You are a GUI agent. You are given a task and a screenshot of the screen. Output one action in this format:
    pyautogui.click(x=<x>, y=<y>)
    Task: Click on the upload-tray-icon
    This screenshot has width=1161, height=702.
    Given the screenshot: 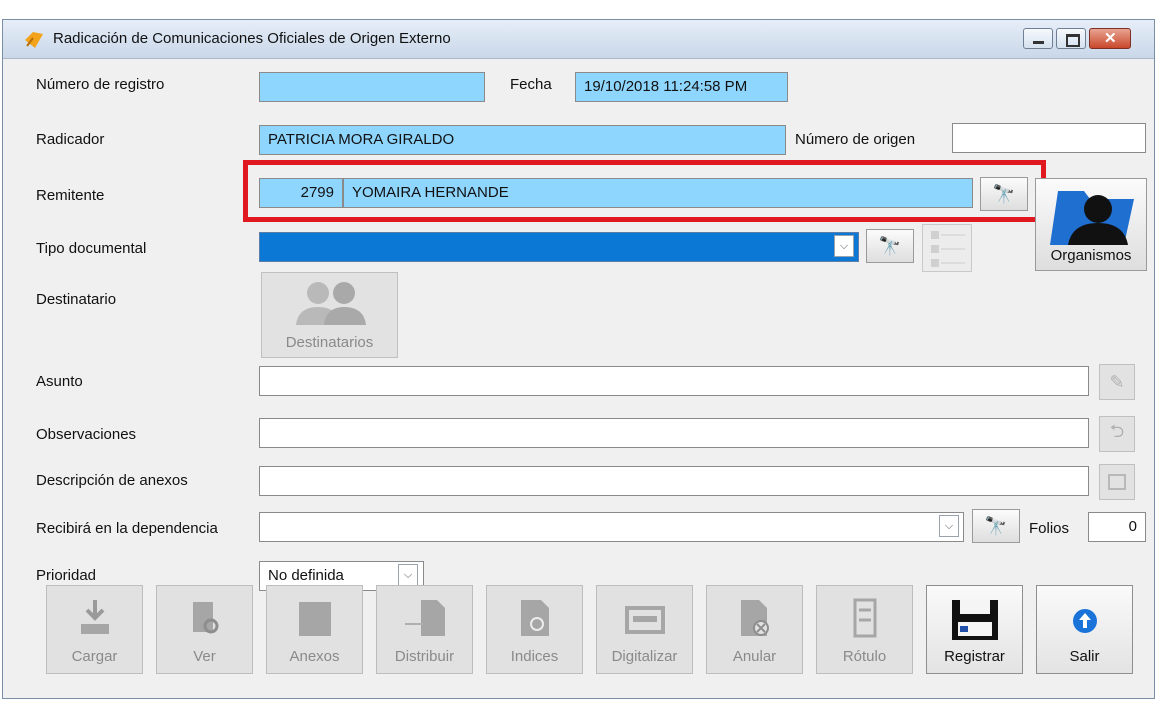 What is the action you would take?
    pyautogui.click(x=94, y=617)
    